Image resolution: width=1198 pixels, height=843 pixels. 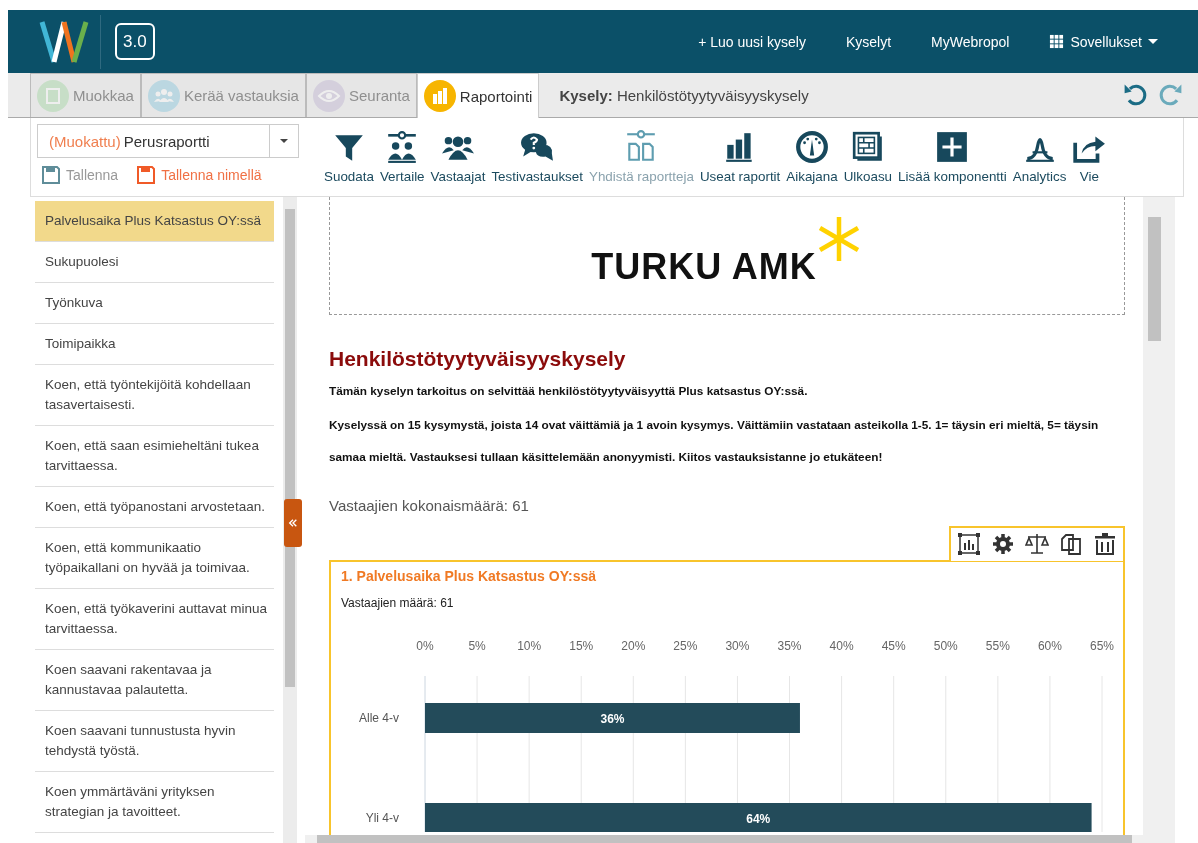 I want to click on axis-tick-label: 25%, so click(x=685, y=646).